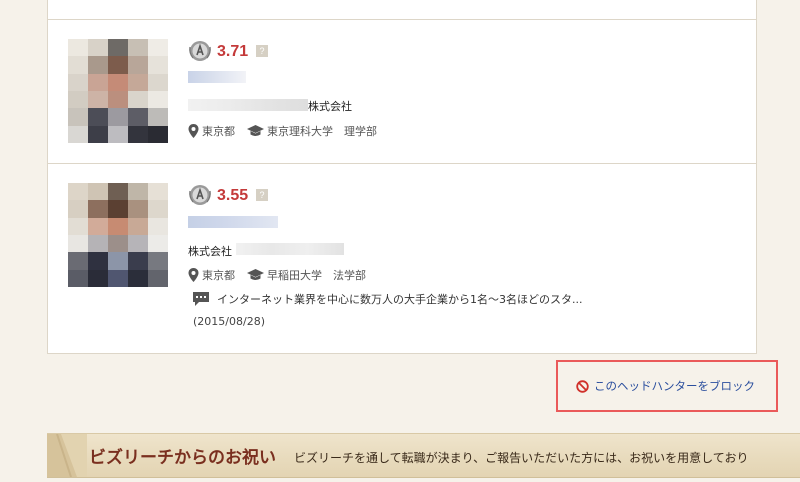  Describe the element at coordinates (182, 458) in the screenshot. I see `banner-title: ビズリーチからのお祝い` at that location.